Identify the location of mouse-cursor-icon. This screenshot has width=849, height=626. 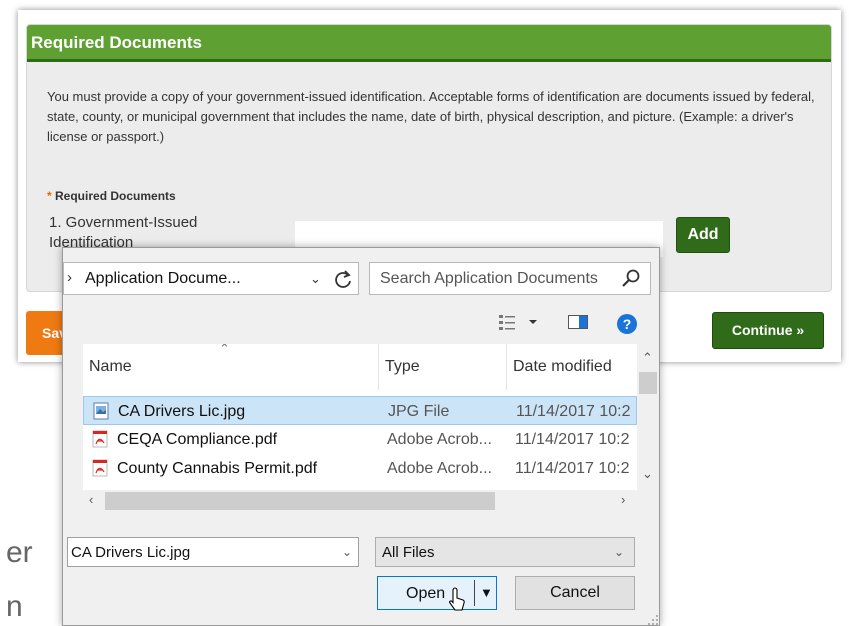
(457, 599).